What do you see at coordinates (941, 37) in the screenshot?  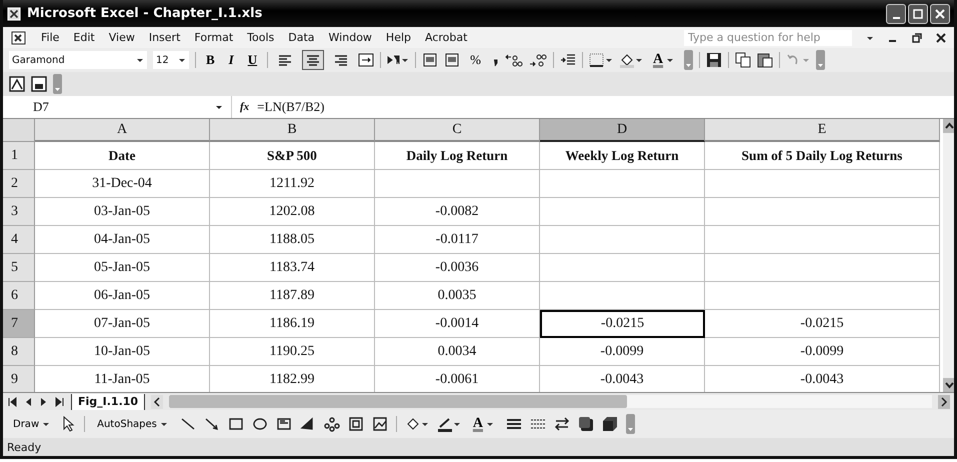 I see `close-icon` at bounding box center [941, 37].